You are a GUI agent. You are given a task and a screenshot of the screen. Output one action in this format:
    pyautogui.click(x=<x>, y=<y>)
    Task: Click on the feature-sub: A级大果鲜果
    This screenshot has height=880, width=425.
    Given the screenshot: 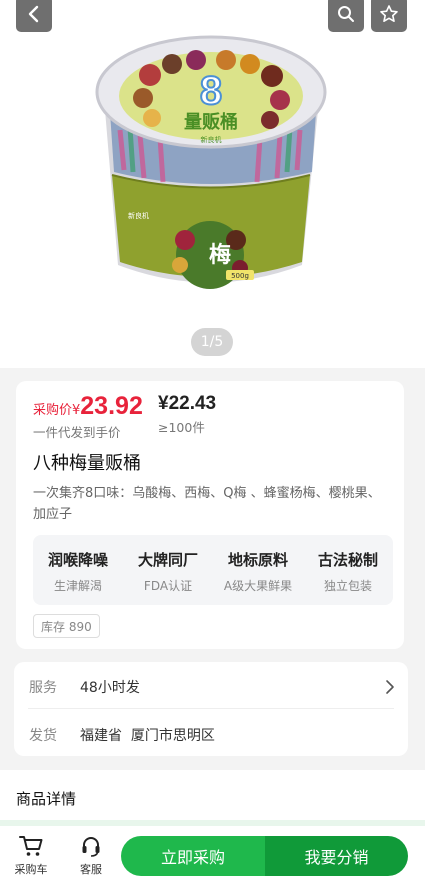 What is the action you would take?
    pyautogui.click(x=258, y=586)
    